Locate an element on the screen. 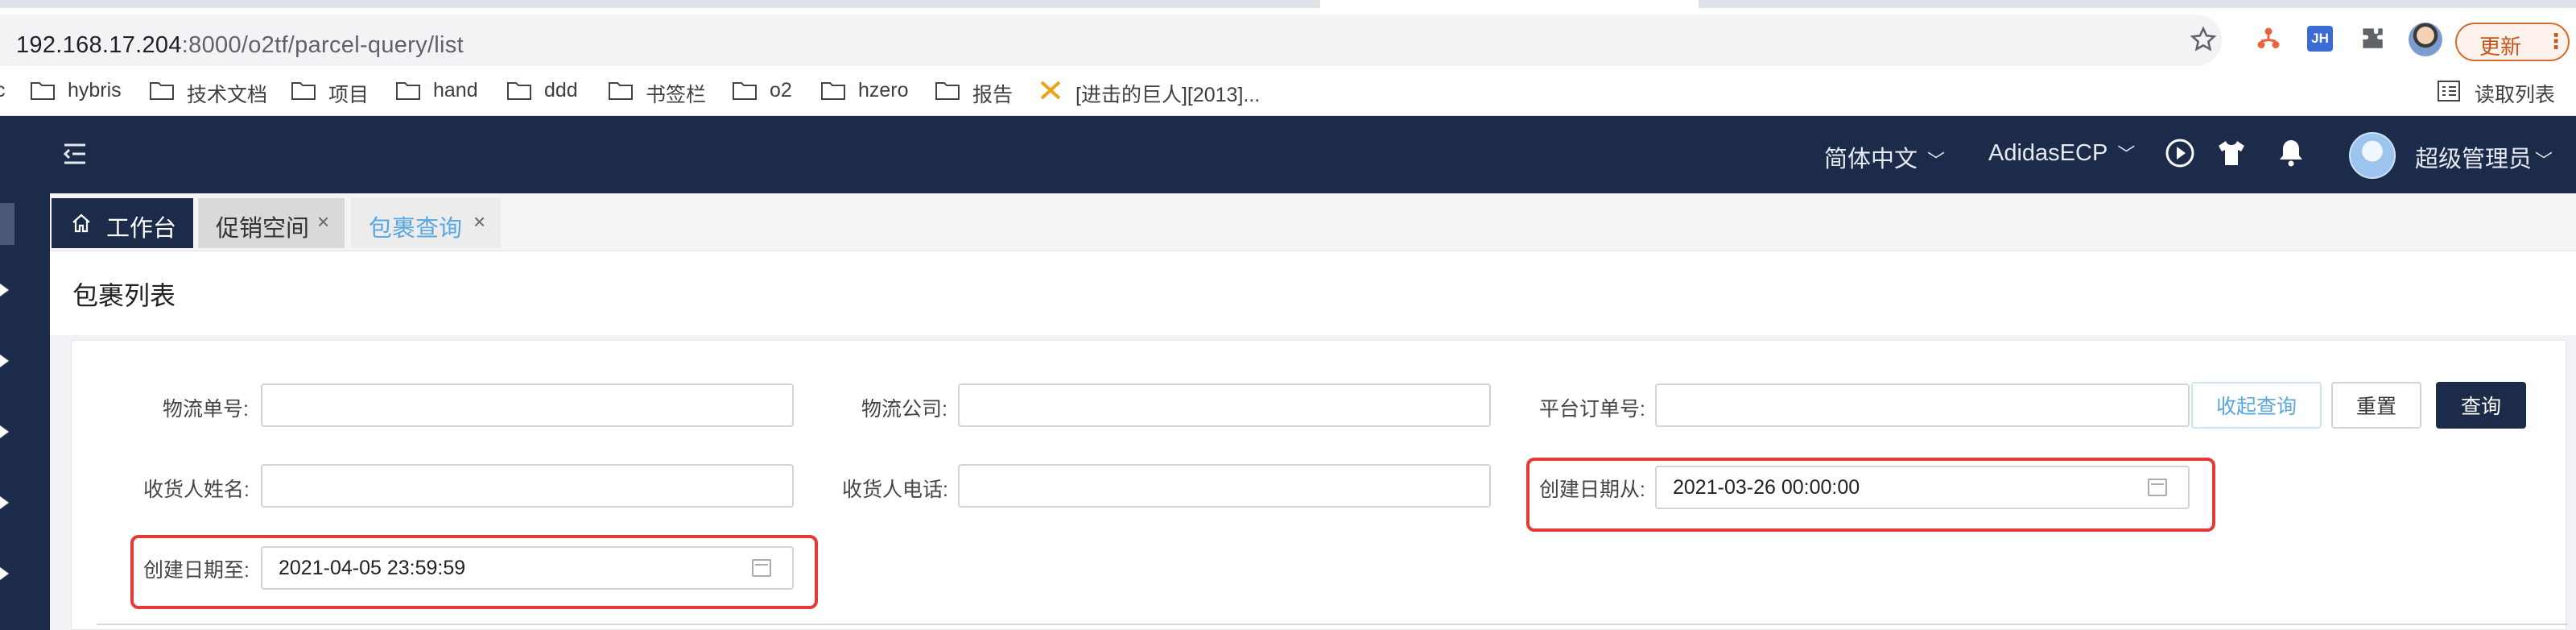 The height and width of the screenshot is (630, 2576). browser-active-tab is located at coordinates (1509, 4).